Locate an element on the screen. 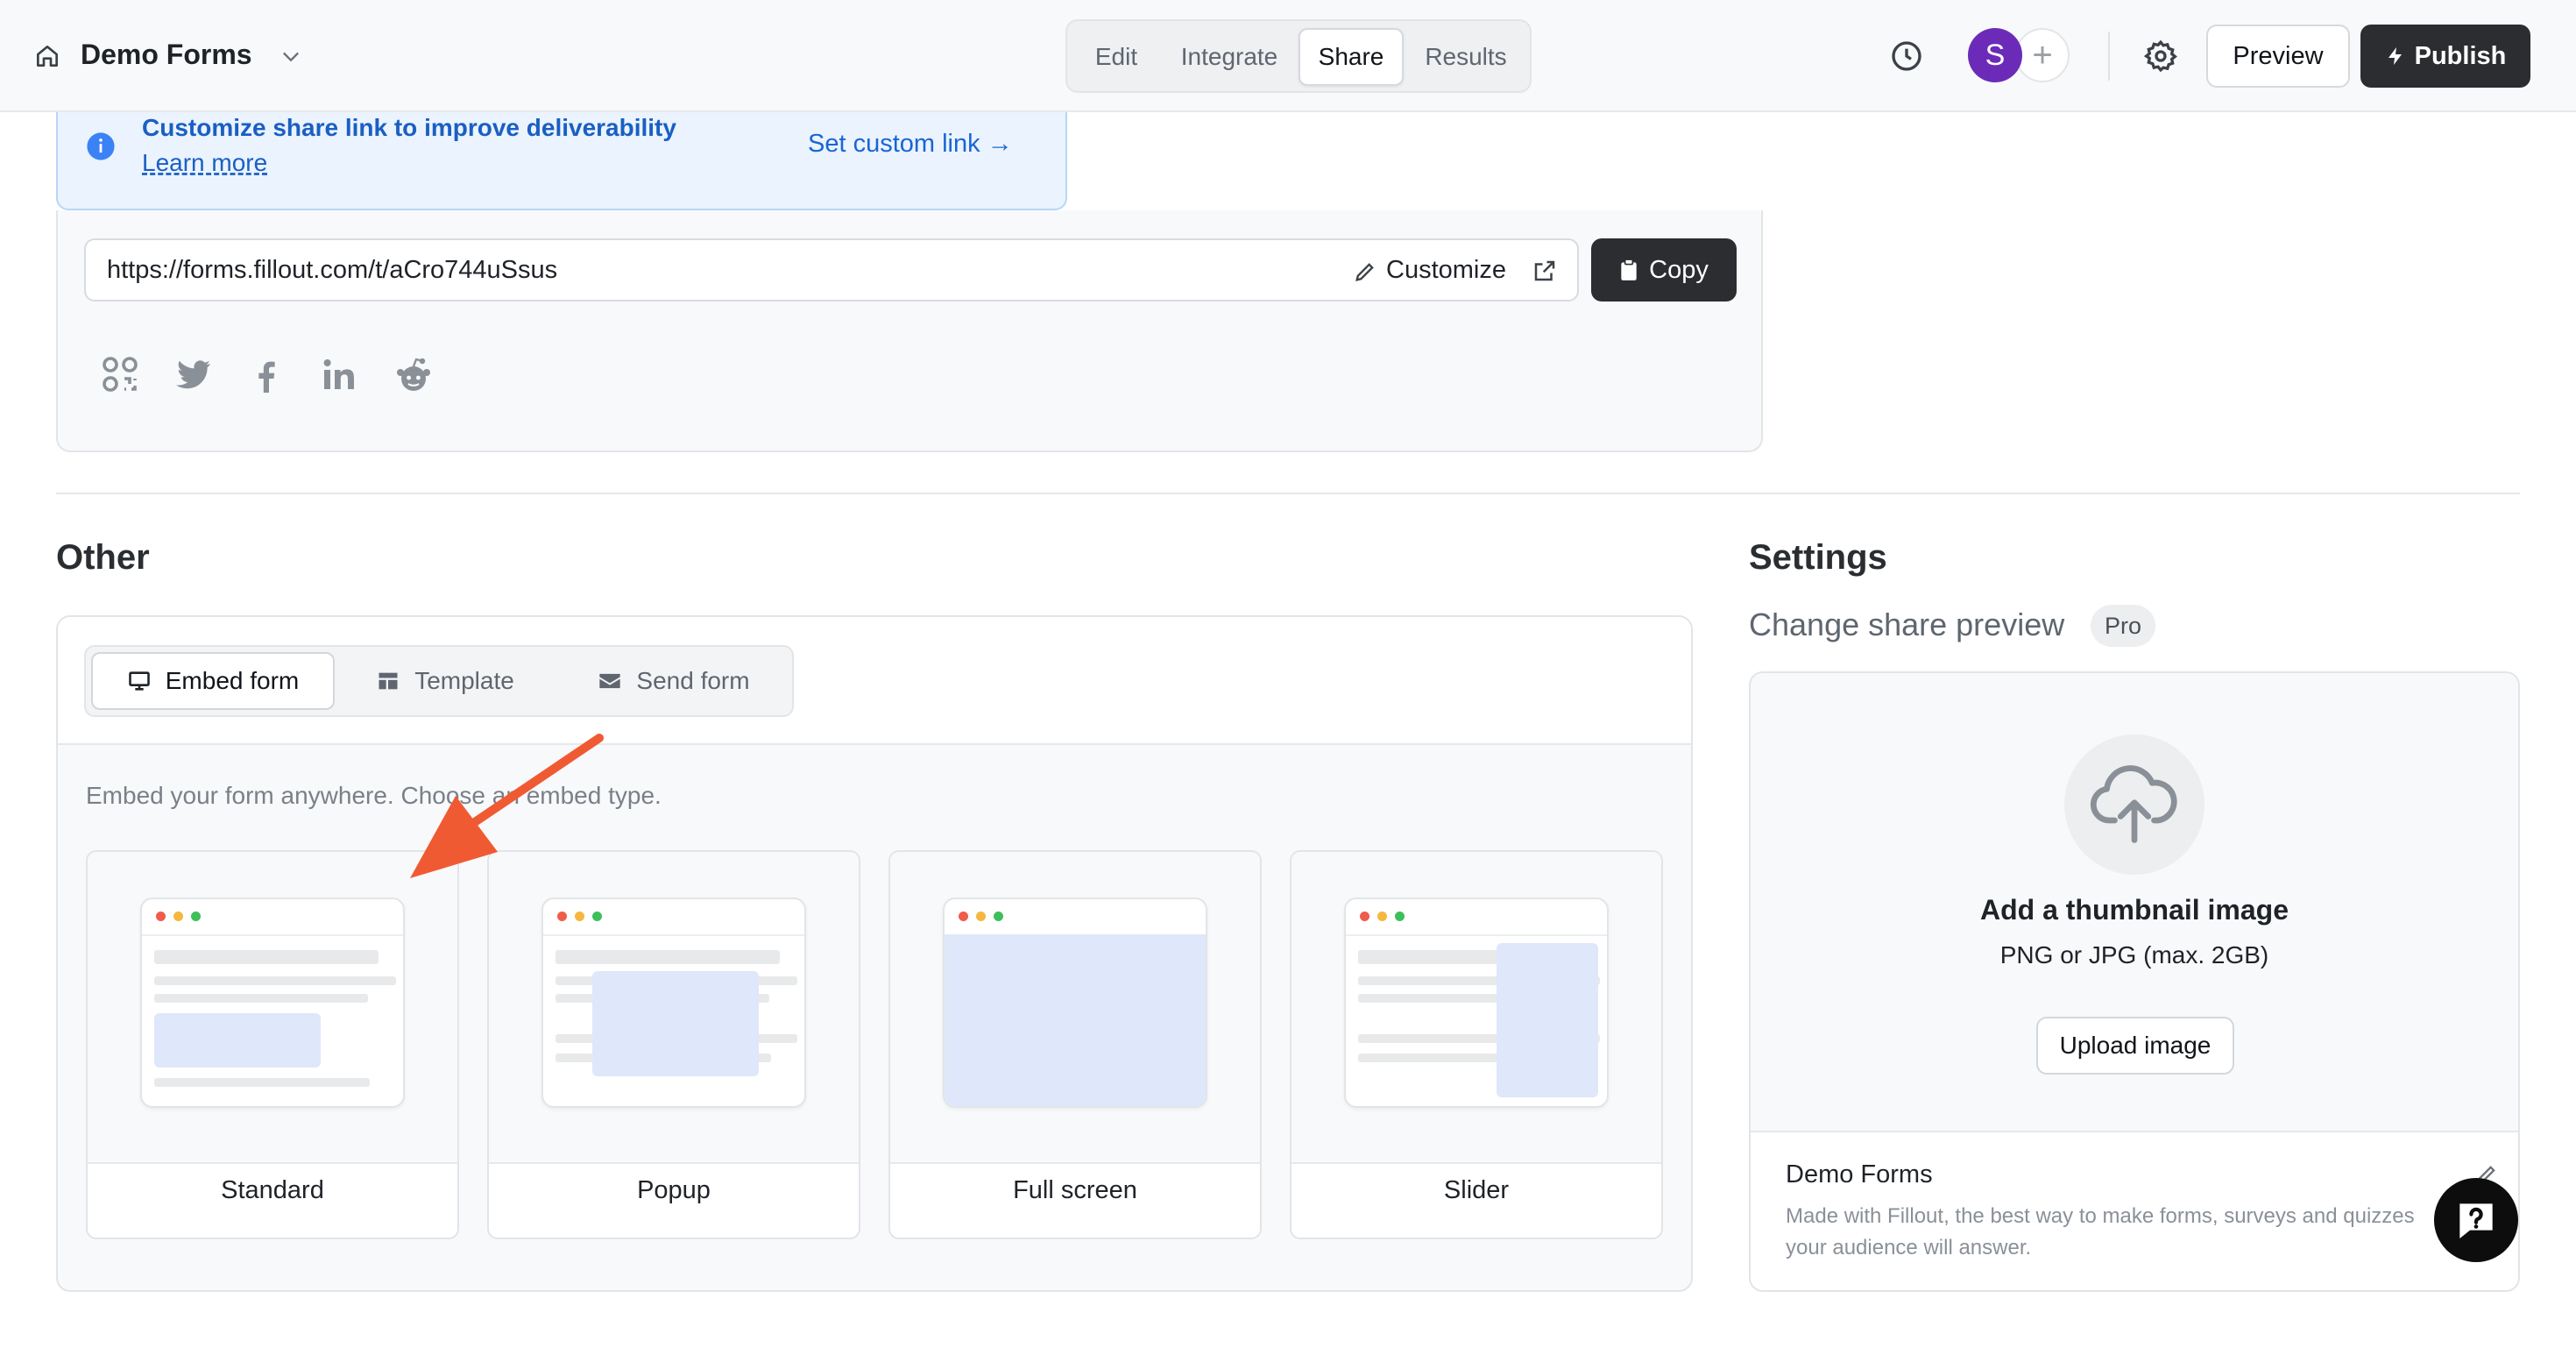  cloud-upload-icon is located at coordinates (2133, 804).